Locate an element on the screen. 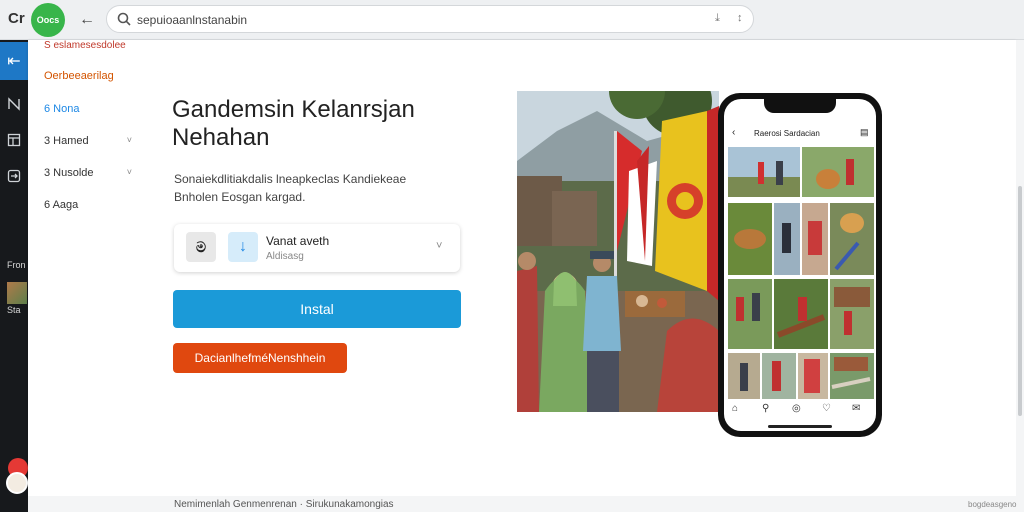 This screenshot has height=512, width=1024. app-icon: ම is located at coordinates (201, 247).